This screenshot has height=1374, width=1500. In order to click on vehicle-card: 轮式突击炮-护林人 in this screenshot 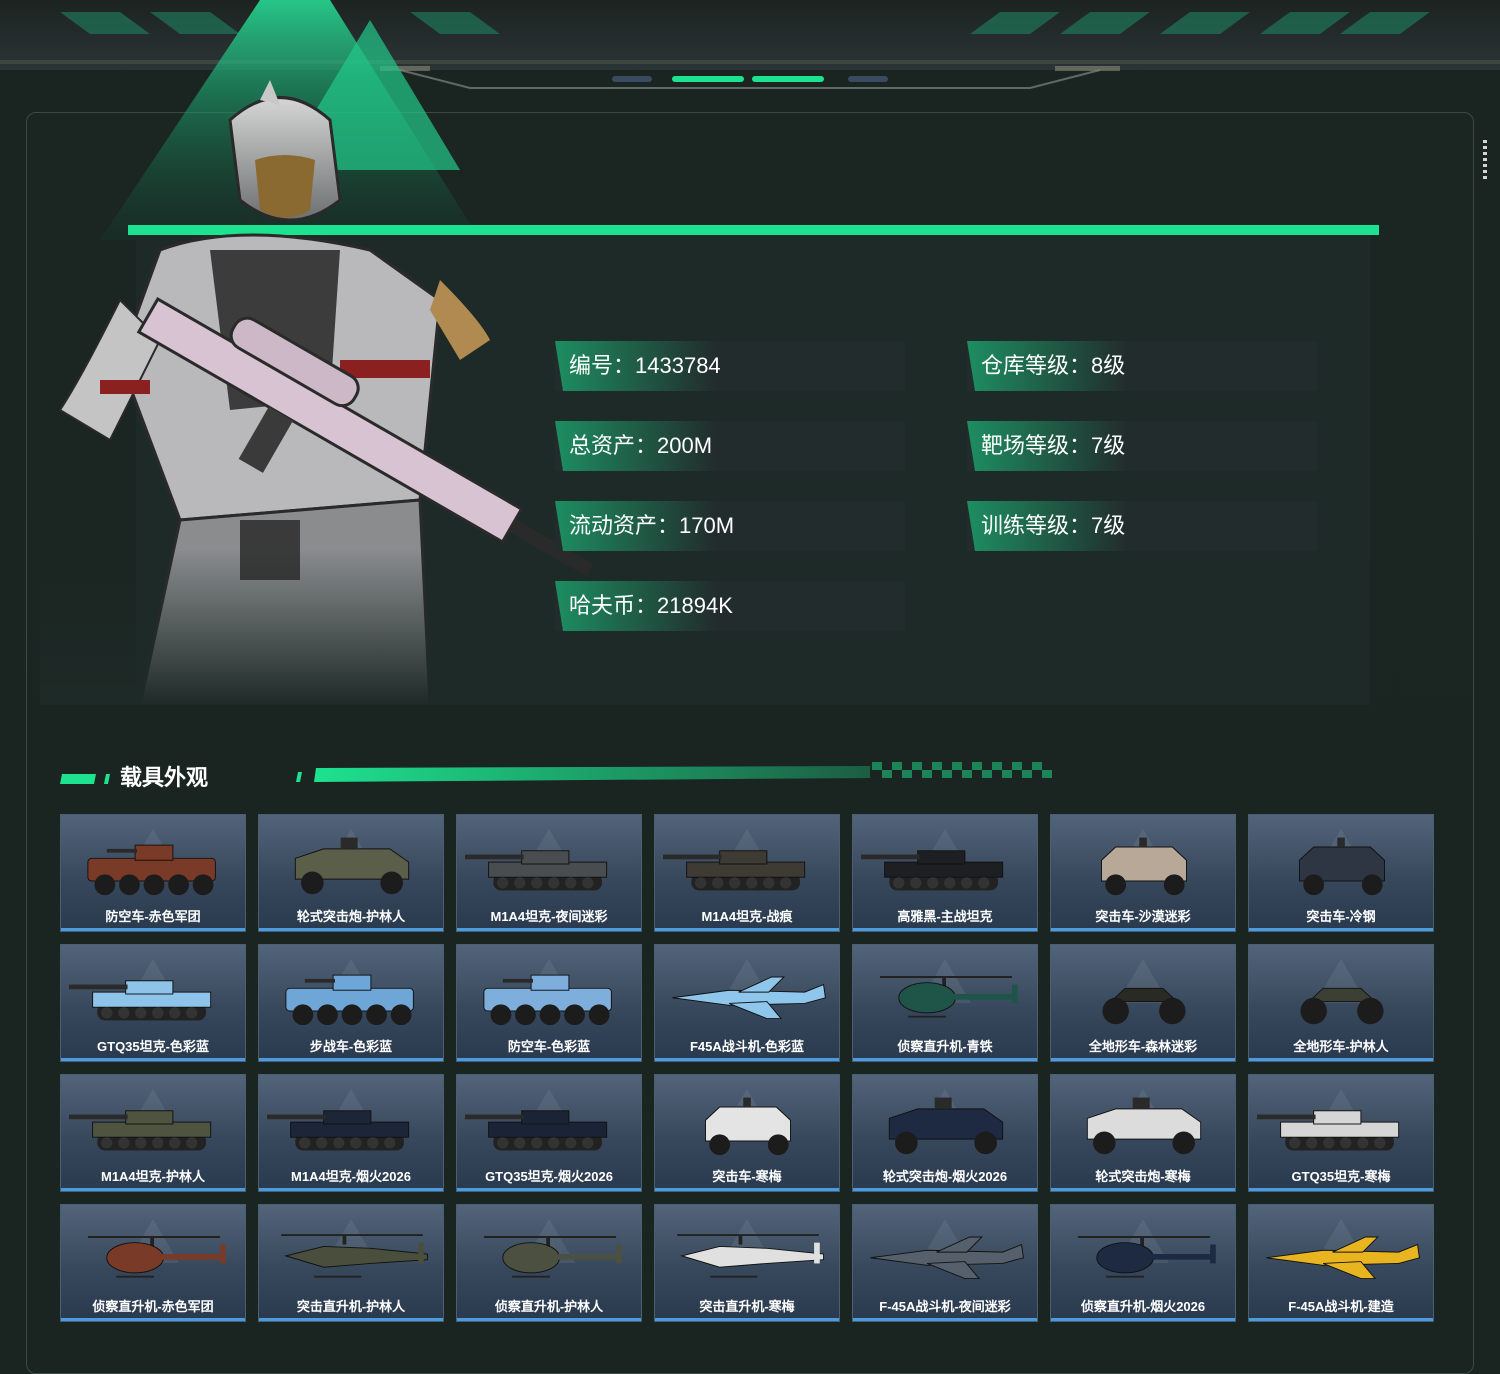, I will do `click(351, 873)`.